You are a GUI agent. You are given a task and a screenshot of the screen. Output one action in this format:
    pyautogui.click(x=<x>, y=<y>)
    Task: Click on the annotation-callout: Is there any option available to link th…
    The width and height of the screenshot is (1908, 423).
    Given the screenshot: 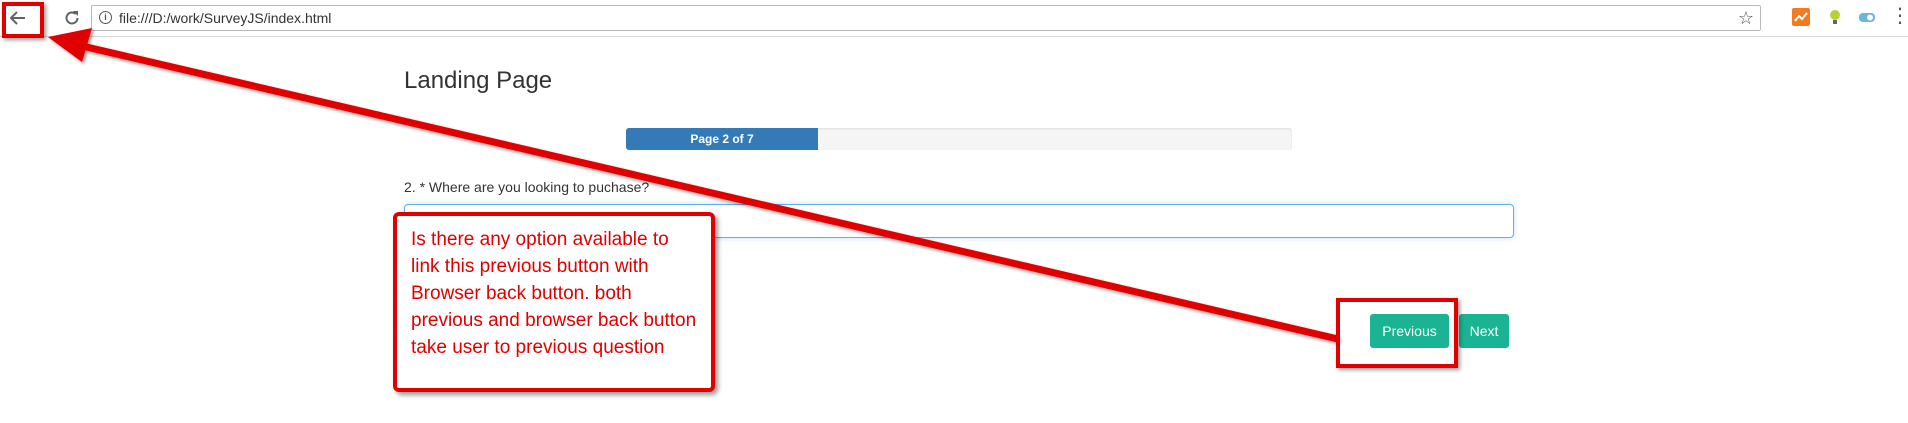 What is the action you would take?
    pyautogui.click(x=554, y=302)
    